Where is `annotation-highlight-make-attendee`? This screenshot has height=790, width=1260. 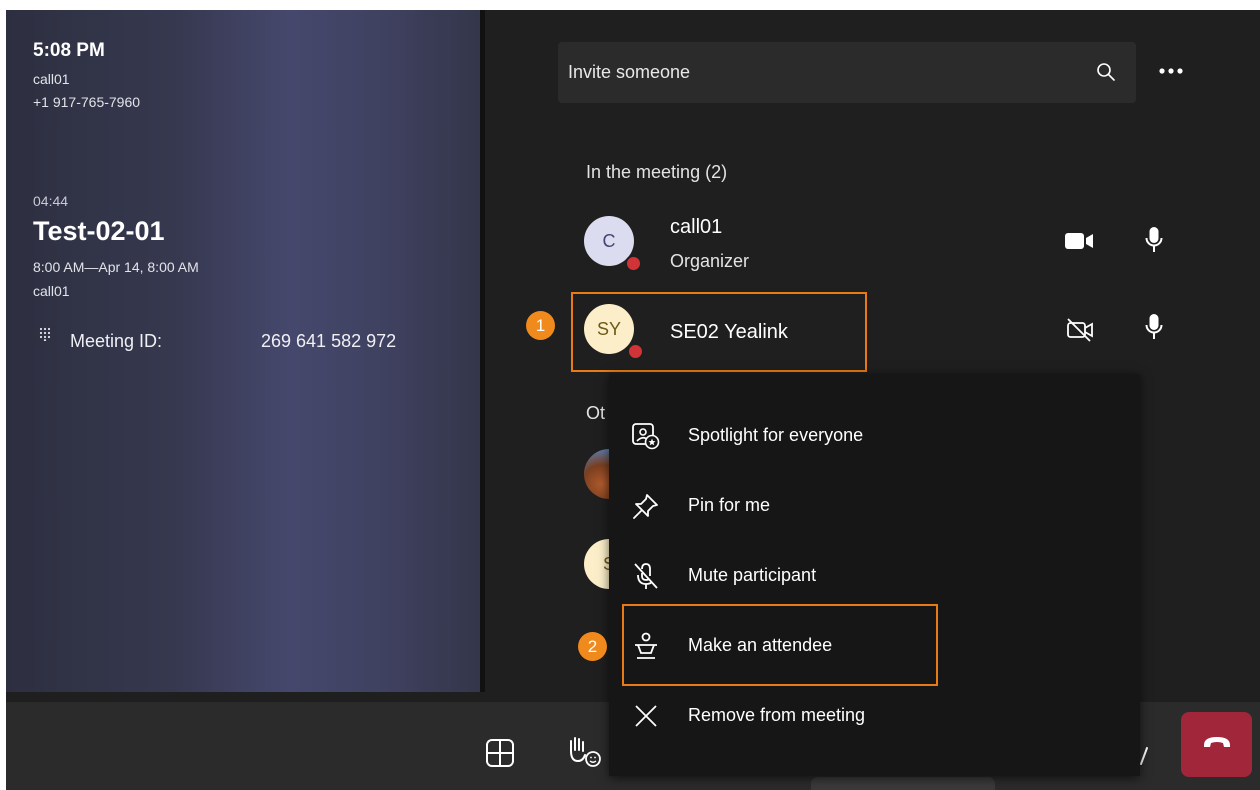
annotation-highlight-make-attendee is located at coordinates (780, 645).